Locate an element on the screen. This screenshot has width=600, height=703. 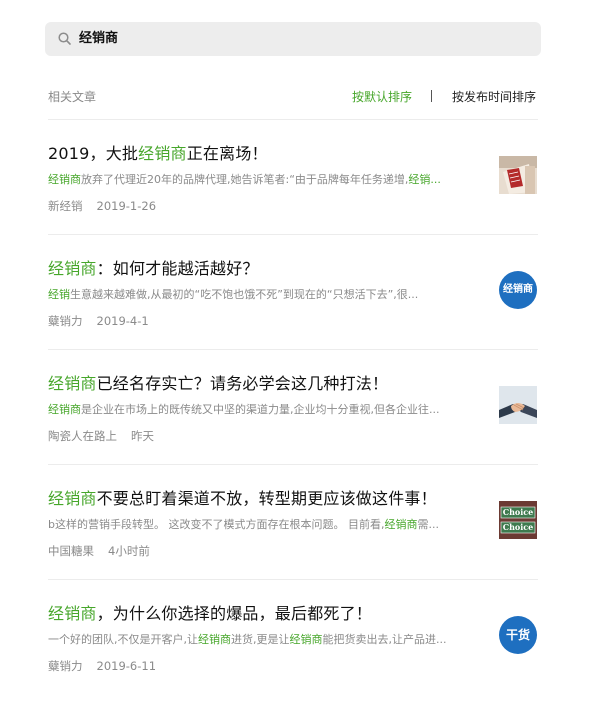
section-title: 相关文章 is located at coordinates (72, 97).